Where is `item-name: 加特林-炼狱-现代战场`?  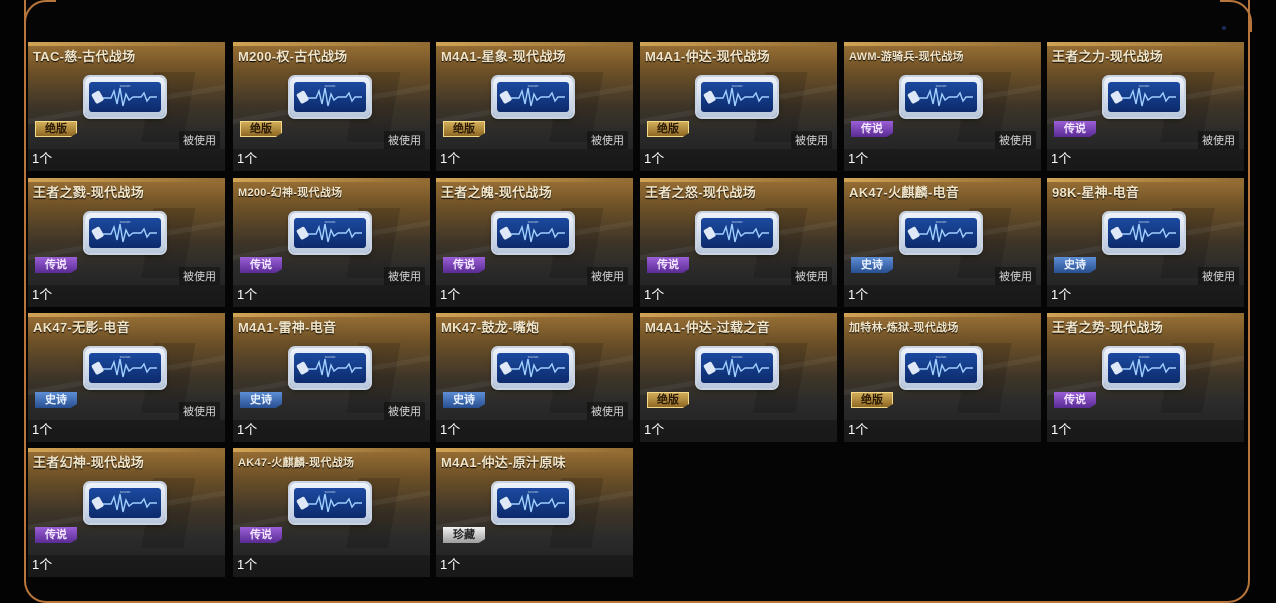 item-name: 加特林-炼狱-现代战场 is located at coordinates (904, 328).